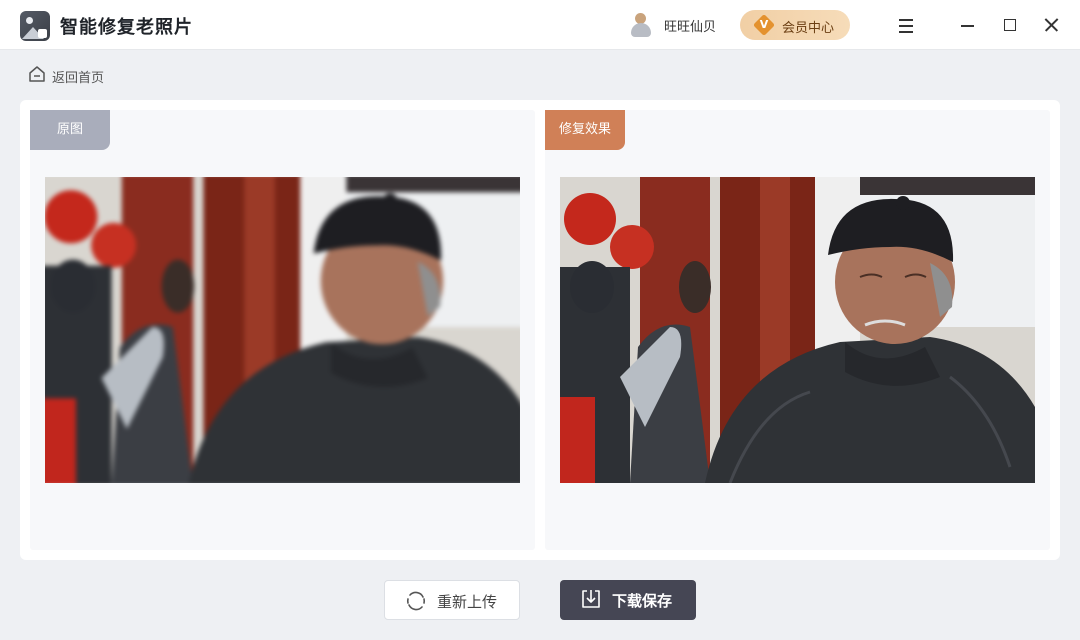 This screenshot has height=640, width=1080. I want to click on save-button: 下载保存, so click(628, 600).